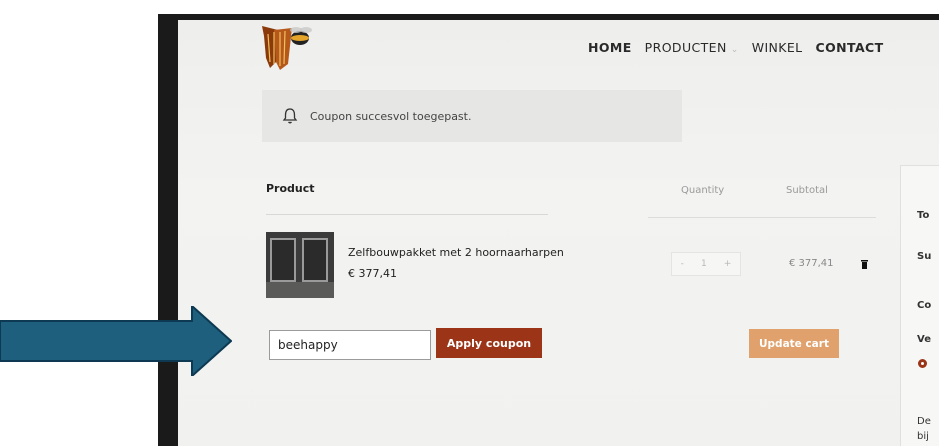  Describe the element at coordinates (703, 190) in the screenshot. I see `column-header-quantity: Quantity` at that location.